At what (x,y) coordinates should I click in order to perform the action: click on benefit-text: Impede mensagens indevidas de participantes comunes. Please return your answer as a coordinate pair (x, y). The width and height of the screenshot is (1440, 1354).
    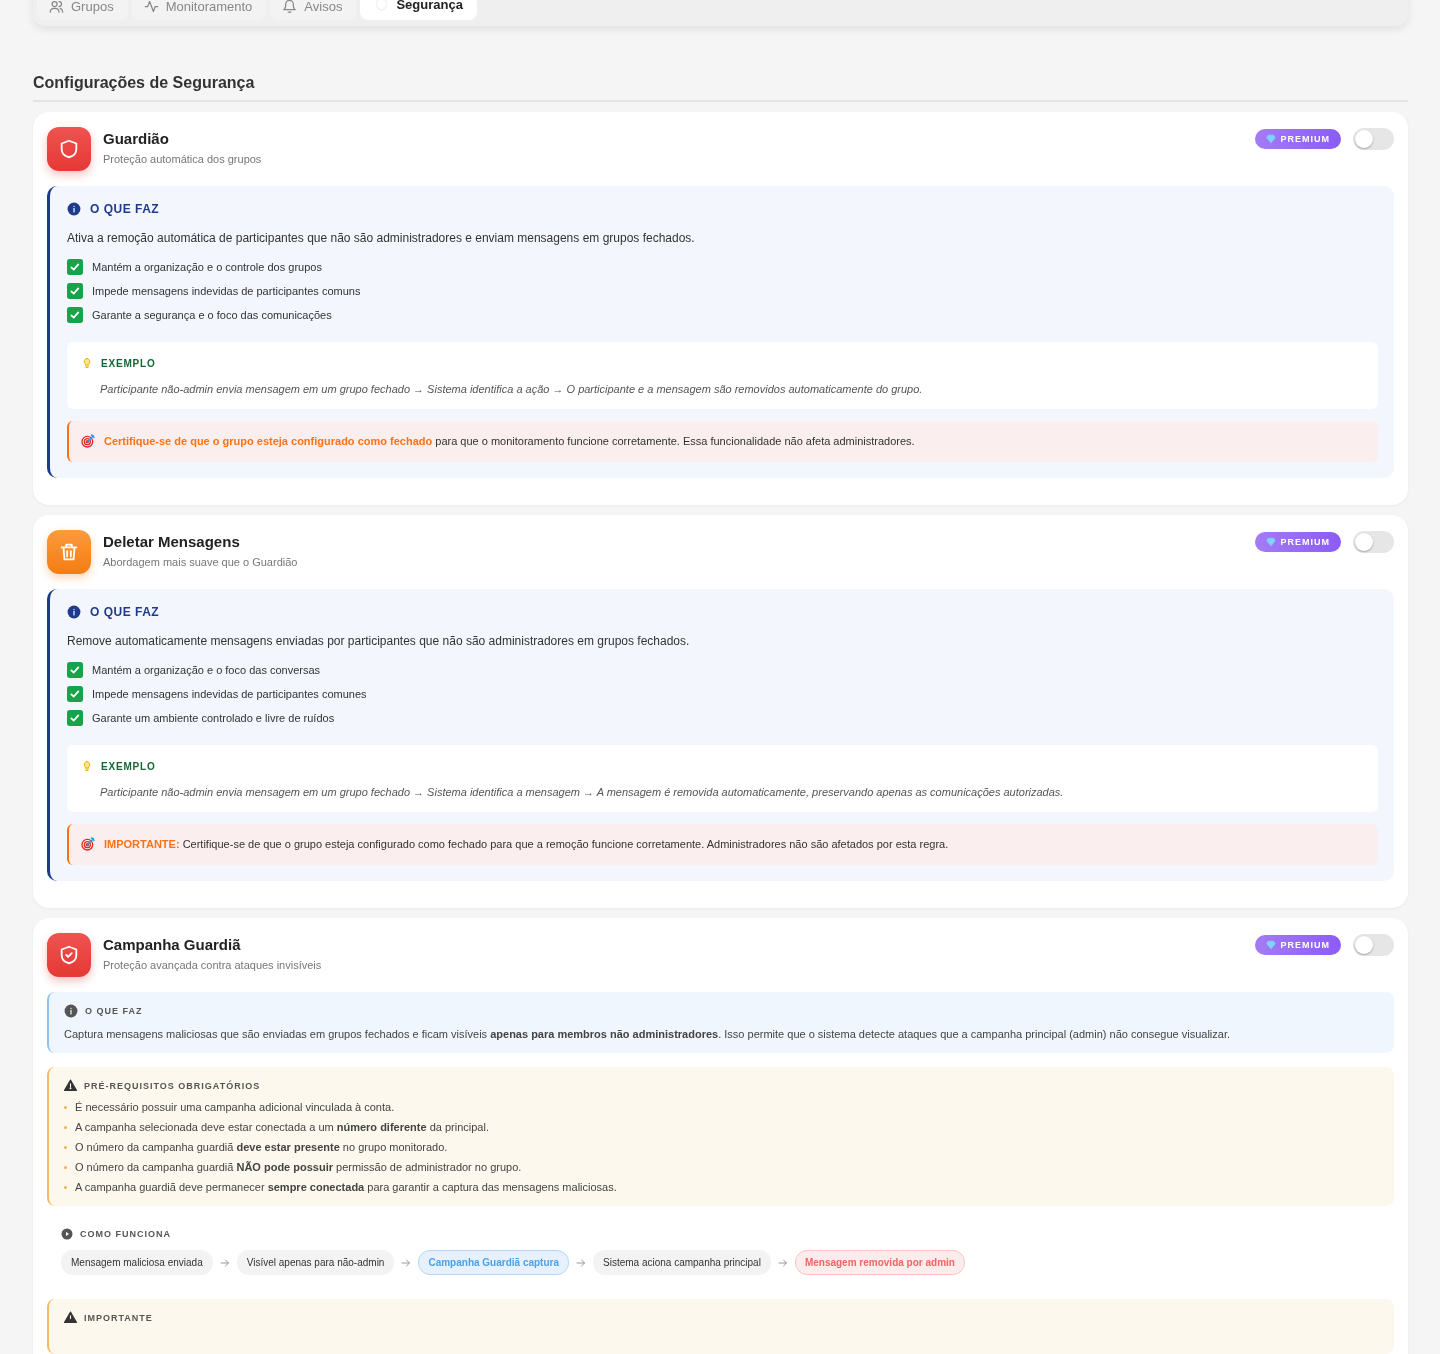
    Looking at the image, I should click on (229, 694).